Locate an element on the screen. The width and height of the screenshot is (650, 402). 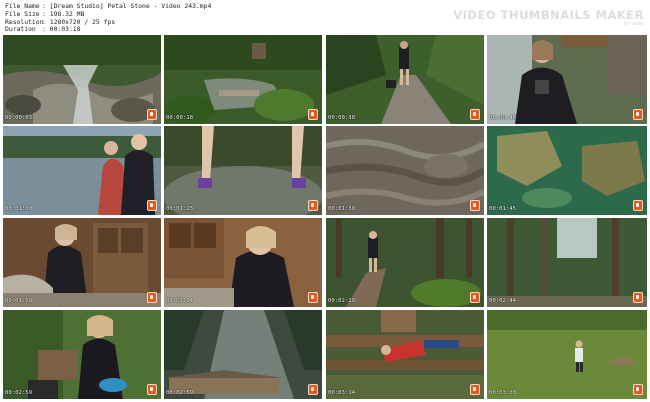
duration-value: 00:03:18 is located at coordinates (65, 29).